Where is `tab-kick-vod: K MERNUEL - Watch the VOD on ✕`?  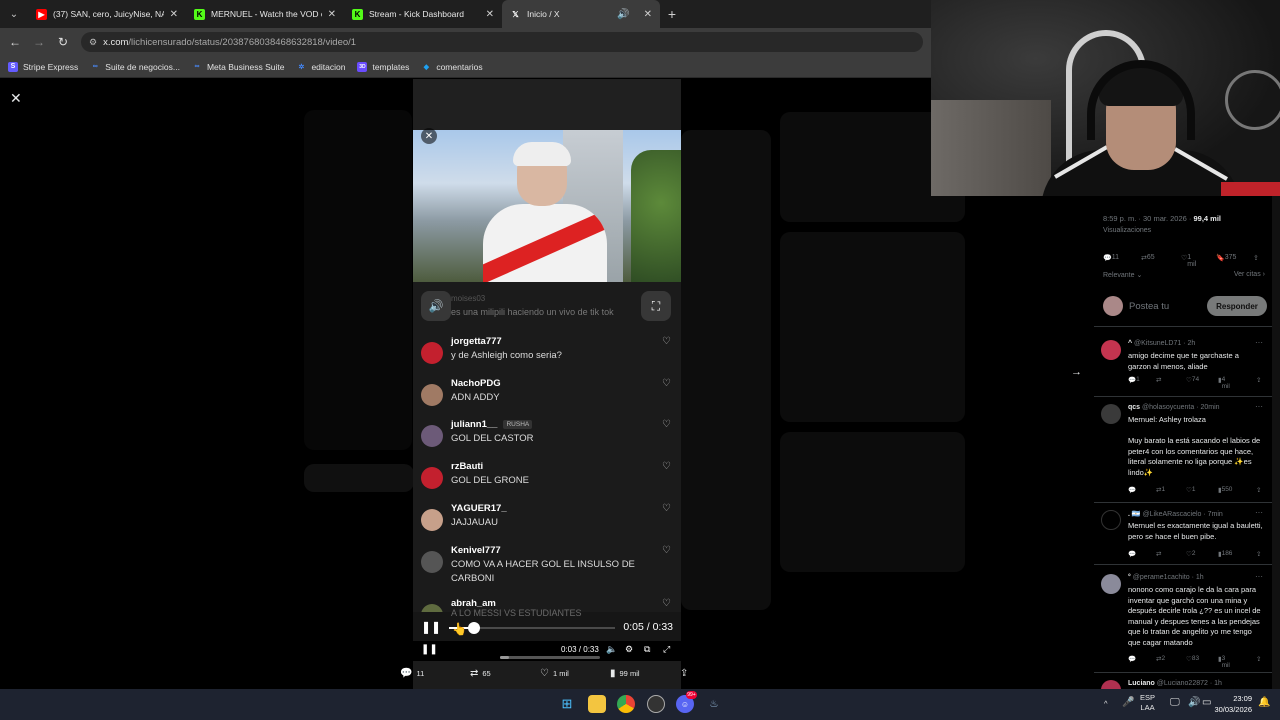
tab-kick-vod: K MERNUEL - Watch the VOD on ✕ is located at coordinates (265, 14).